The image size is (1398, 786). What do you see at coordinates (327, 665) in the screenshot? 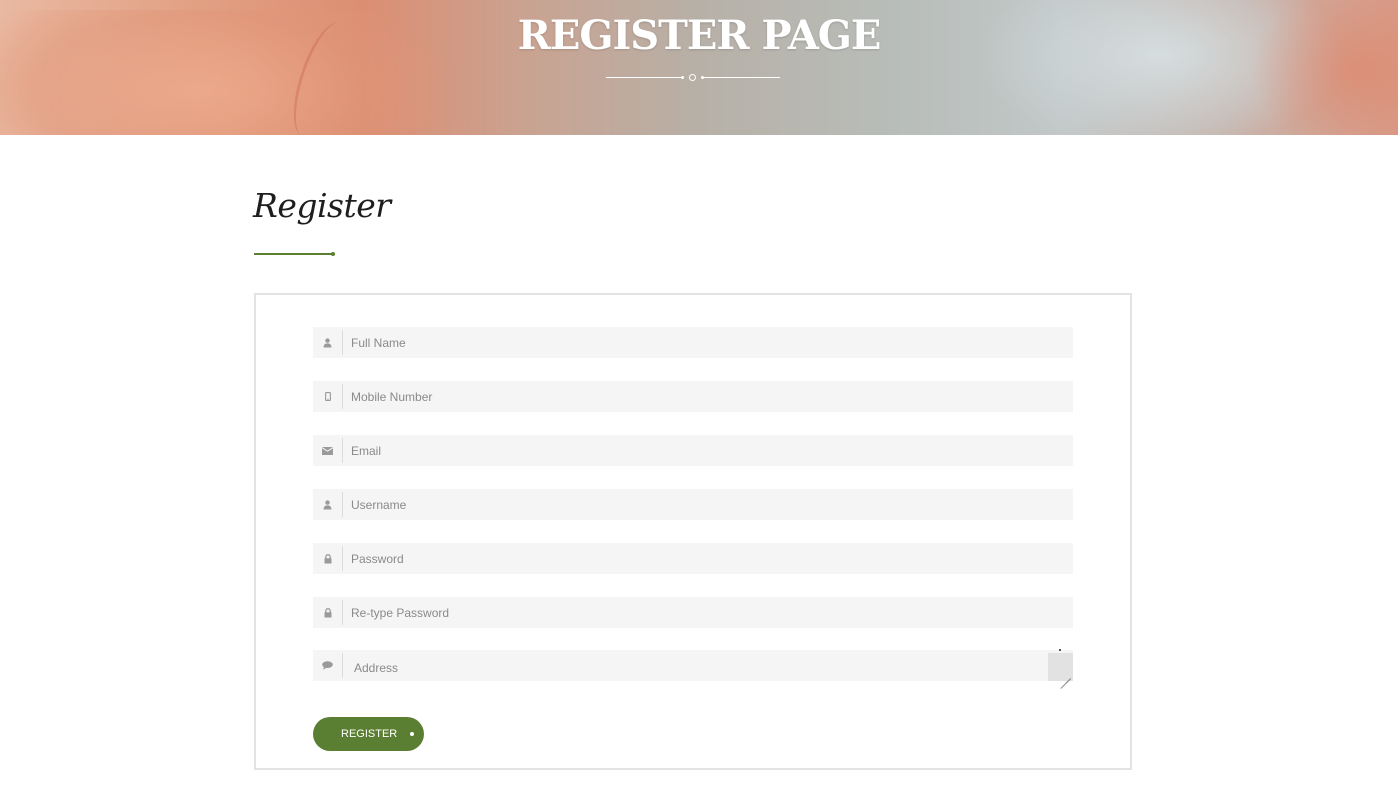
I see `comment-icon` at bounding box center [327, 665].